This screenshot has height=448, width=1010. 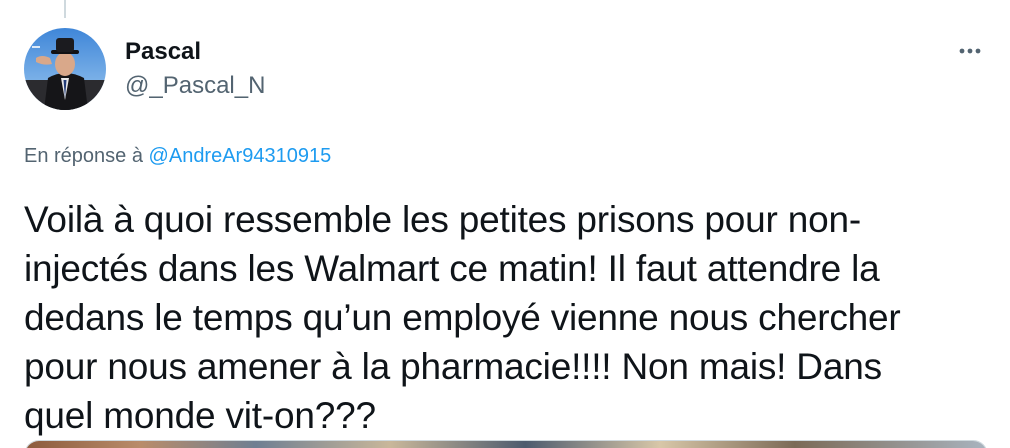 I want to click on reply-prefix: En réponse à, so click(x=83, y=156).